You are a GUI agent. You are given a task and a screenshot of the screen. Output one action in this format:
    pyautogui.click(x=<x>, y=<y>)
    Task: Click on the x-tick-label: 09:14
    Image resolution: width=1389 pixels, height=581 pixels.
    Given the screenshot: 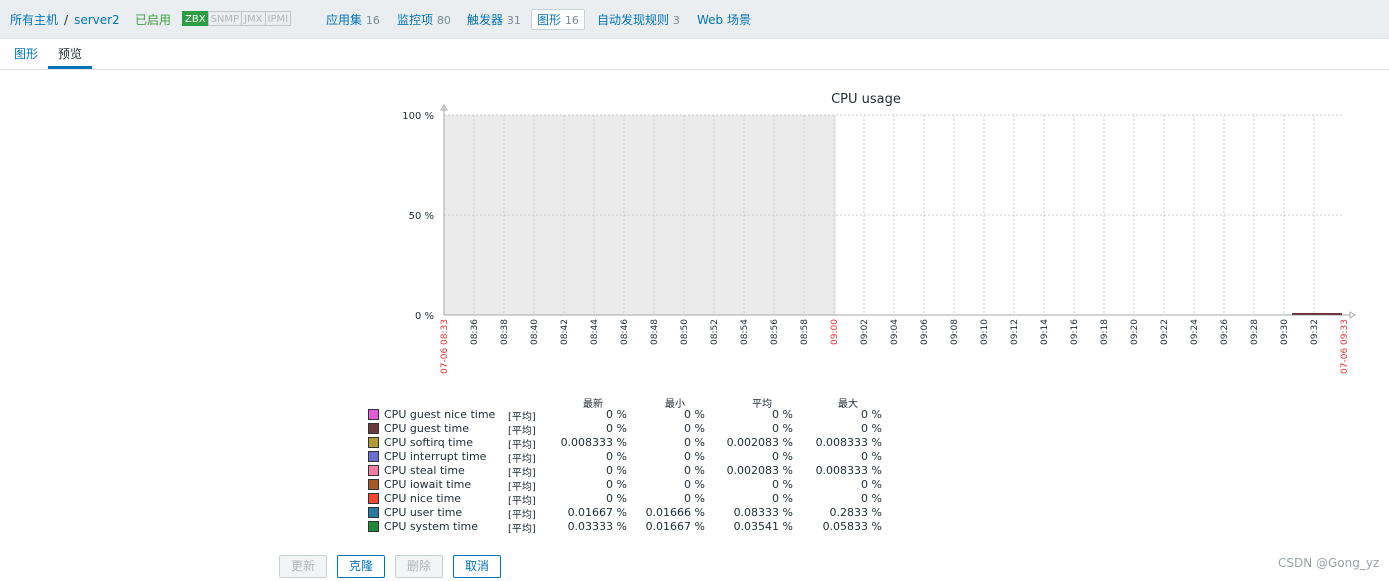 What is the action you would take?
    pyautogui.click(x=1045, y=332)
    